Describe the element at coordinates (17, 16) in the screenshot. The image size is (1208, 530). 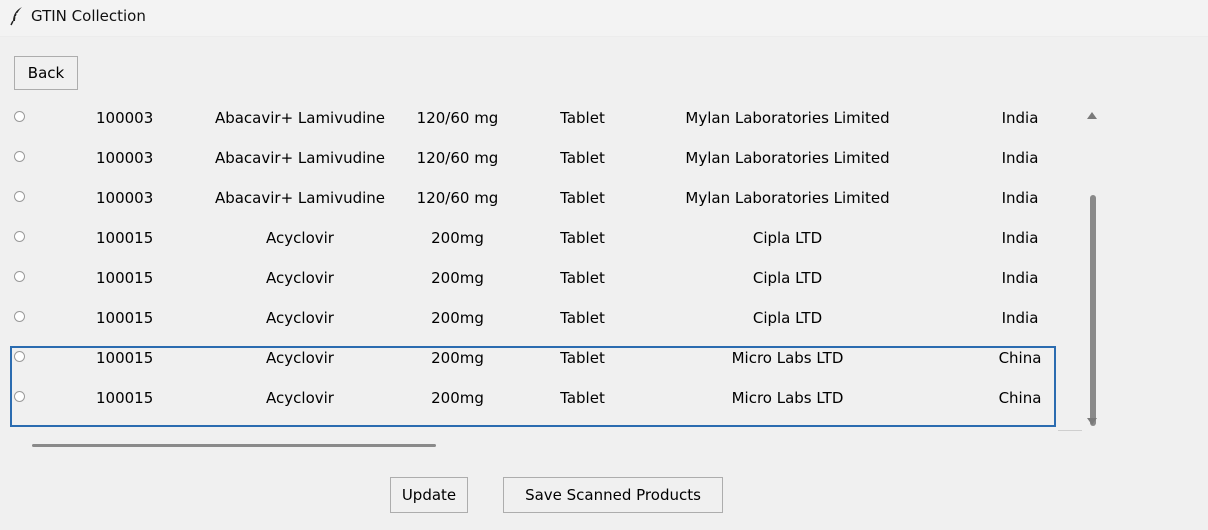
I see `feather-icon` at that location.